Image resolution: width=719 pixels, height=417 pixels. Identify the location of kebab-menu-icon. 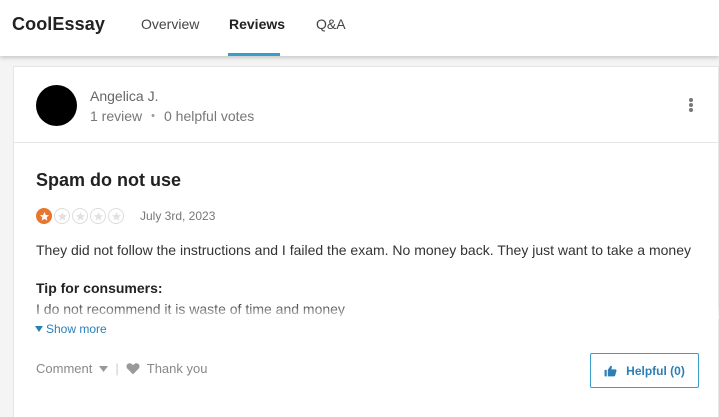
(691, 106).